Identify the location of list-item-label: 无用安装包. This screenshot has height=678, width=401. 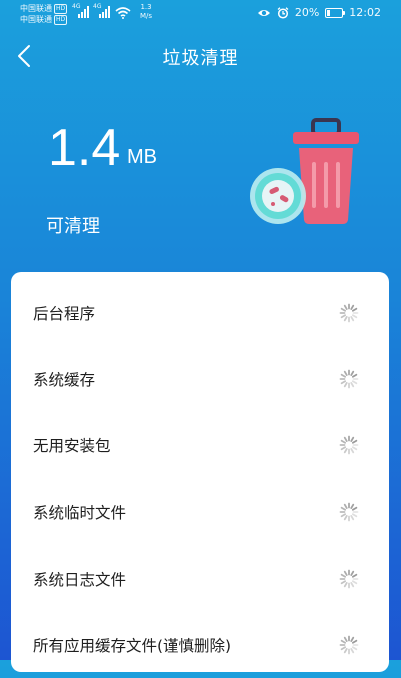
(72, 446).